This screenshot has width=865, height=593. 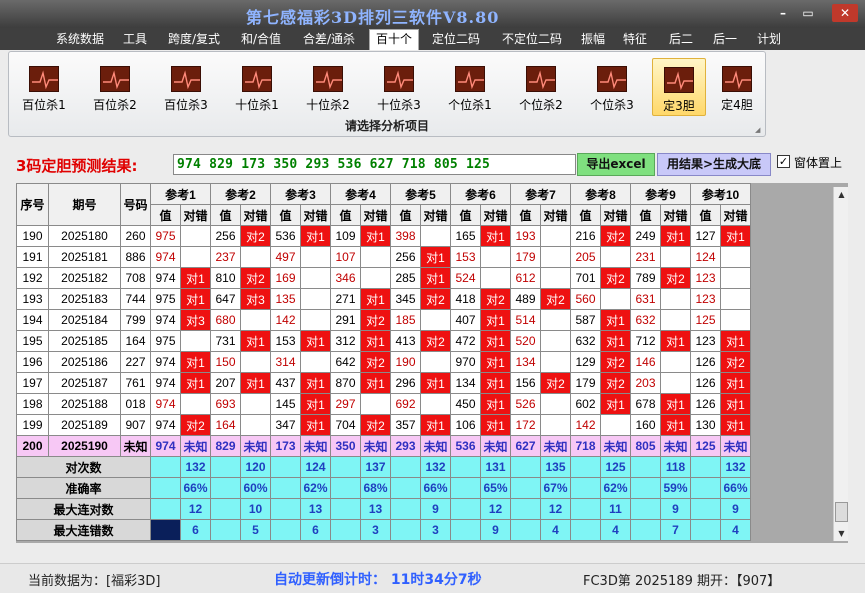 I want to click on ribbon-button-label: 个位杀3, so click(x=612, y=105).